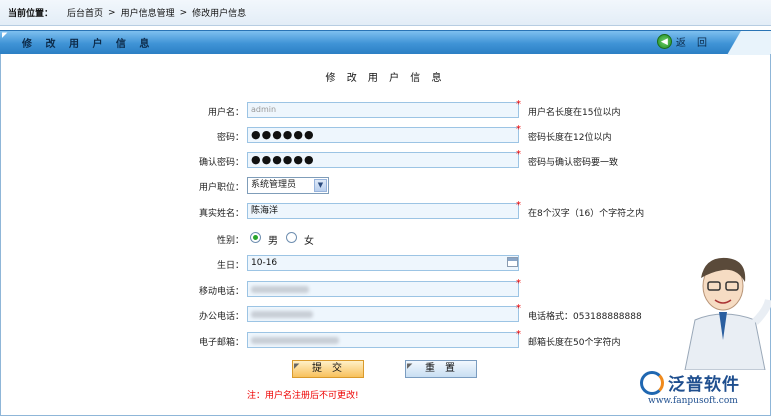  What do you see at coordinates (741, 43) in the screenshot?
I see `title-bar-decoration` at bounding box center [741, 43].